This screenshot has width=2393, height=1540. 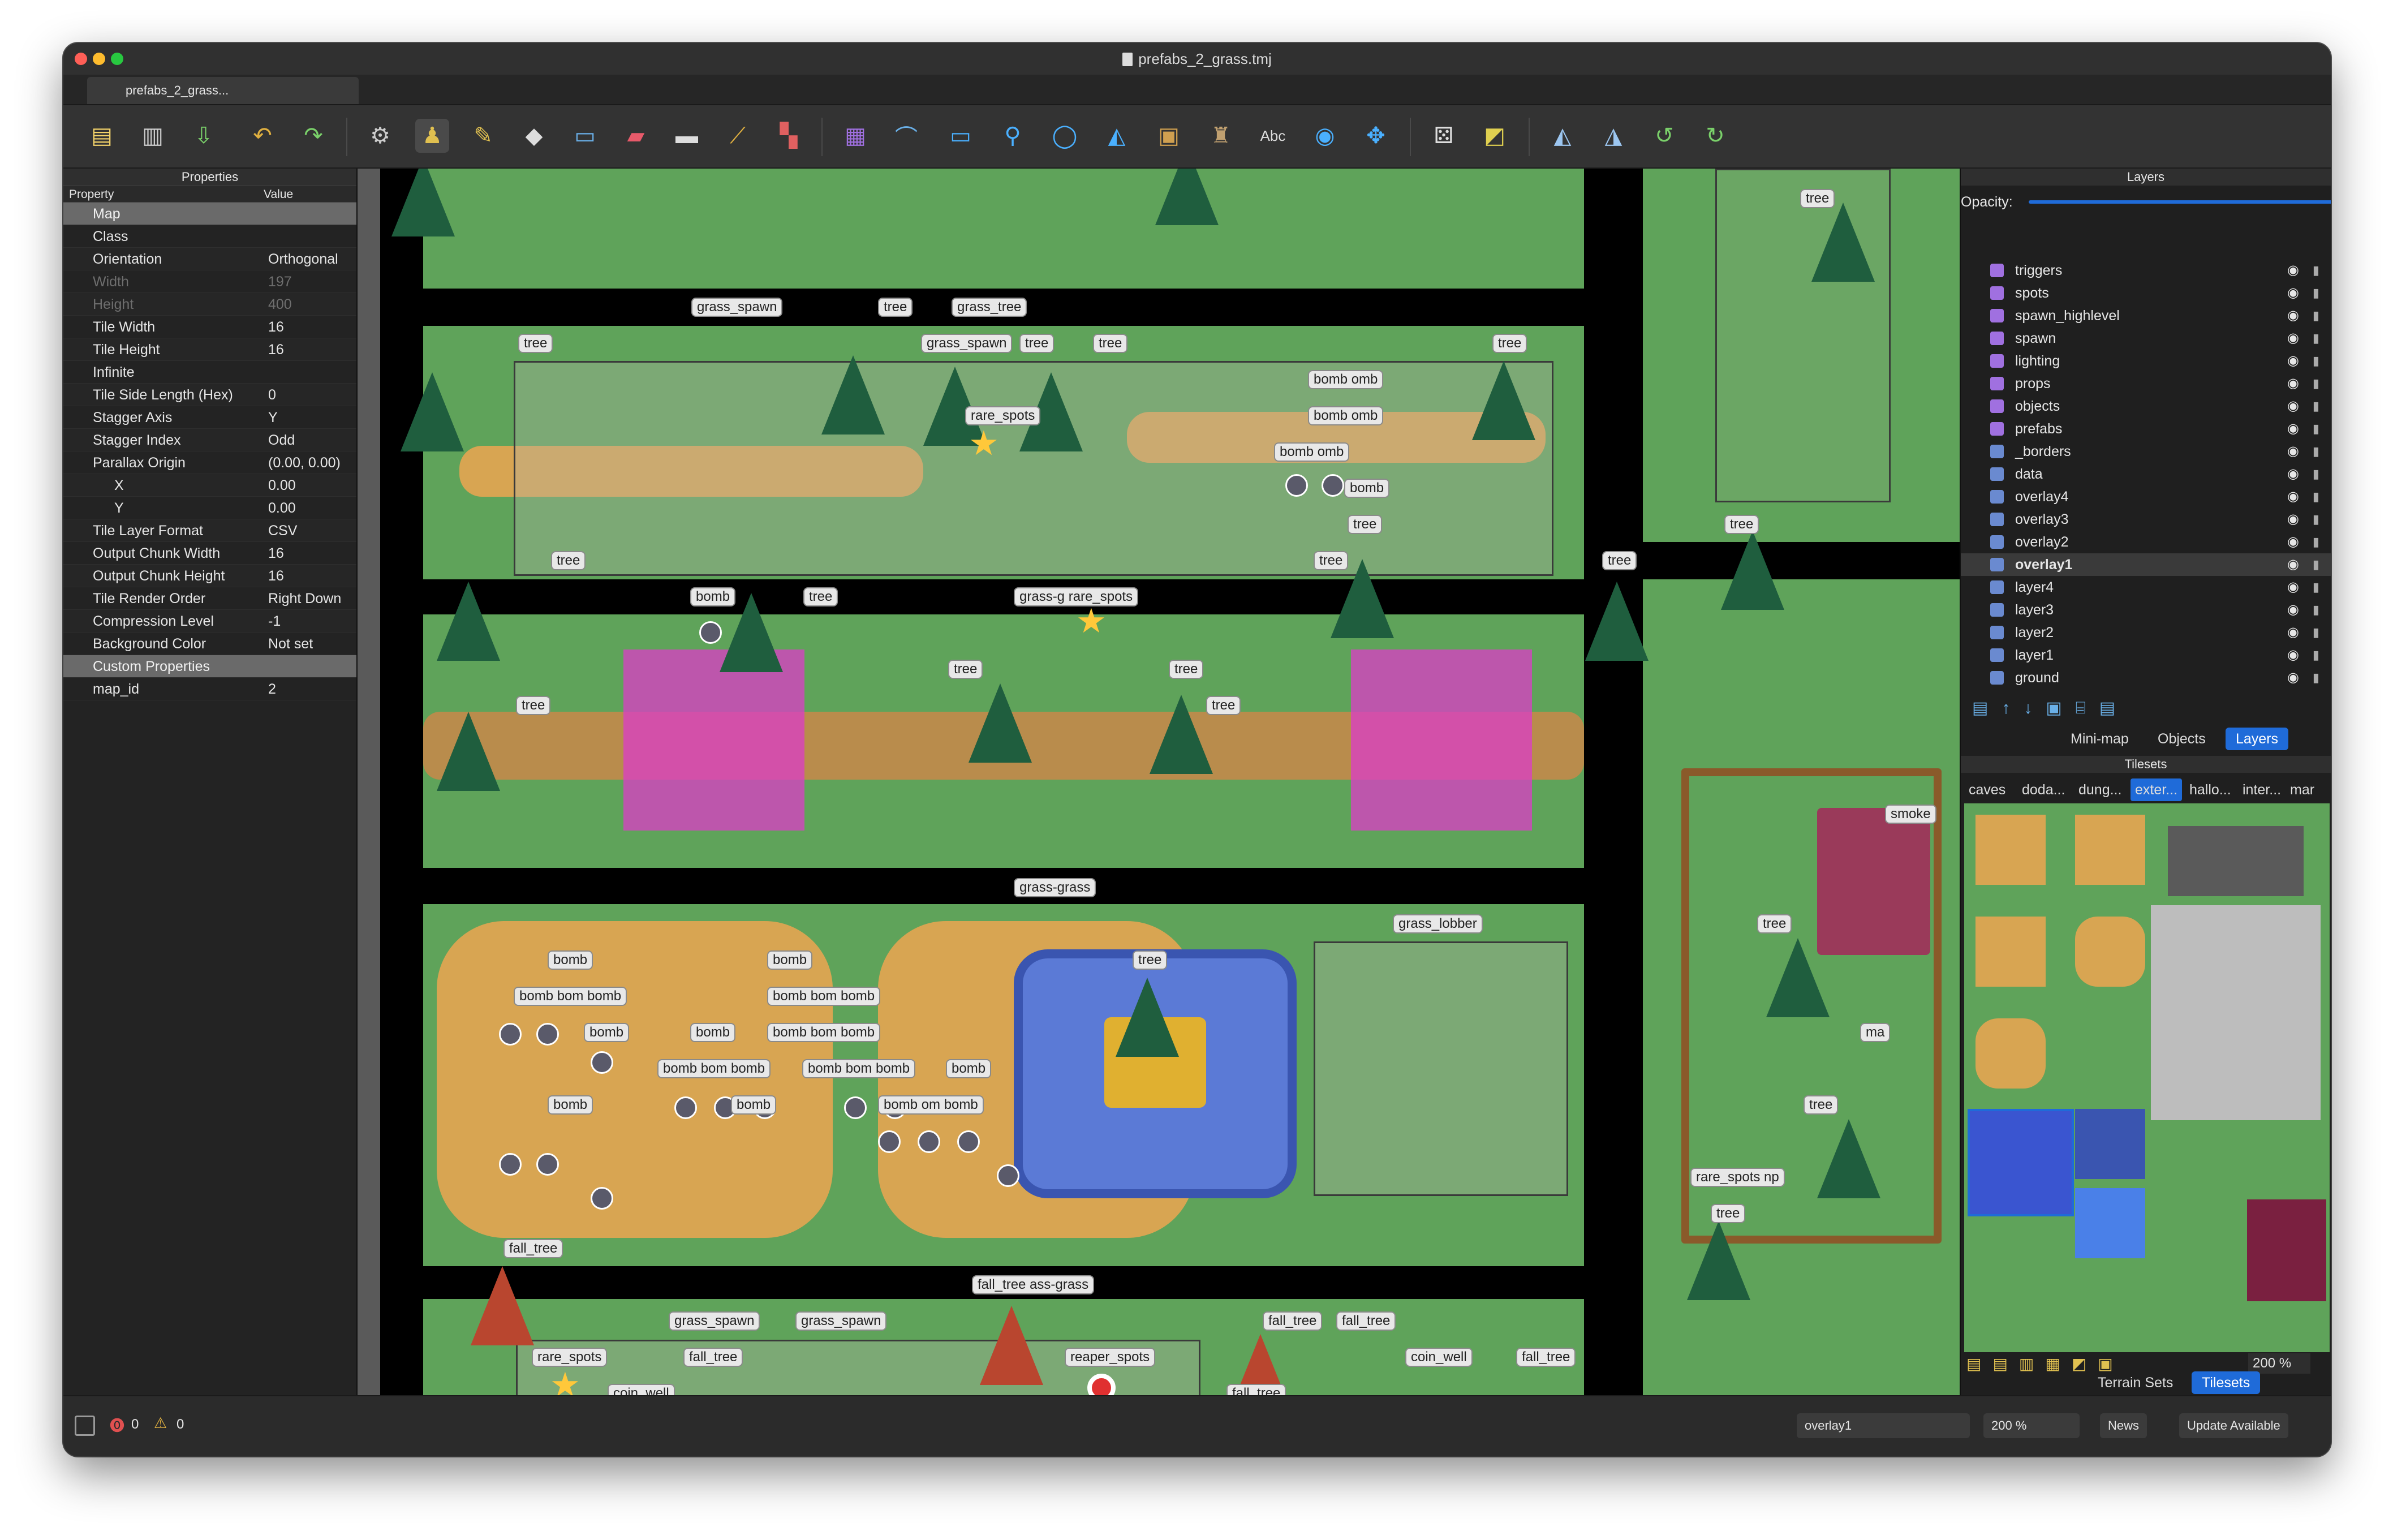 What do you see at coordinates (1065, 136) in the screenshot?
I see `insert-ellipse-icon: ◯` at bounding box center [1065, 136].